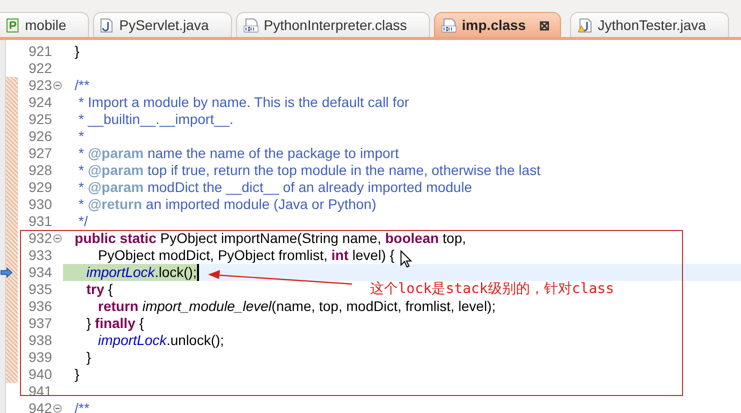 The image size is (741, 413). Describe the element at coordinates (40, 221) in the screenshot. I see `line-number: 931` at that location.